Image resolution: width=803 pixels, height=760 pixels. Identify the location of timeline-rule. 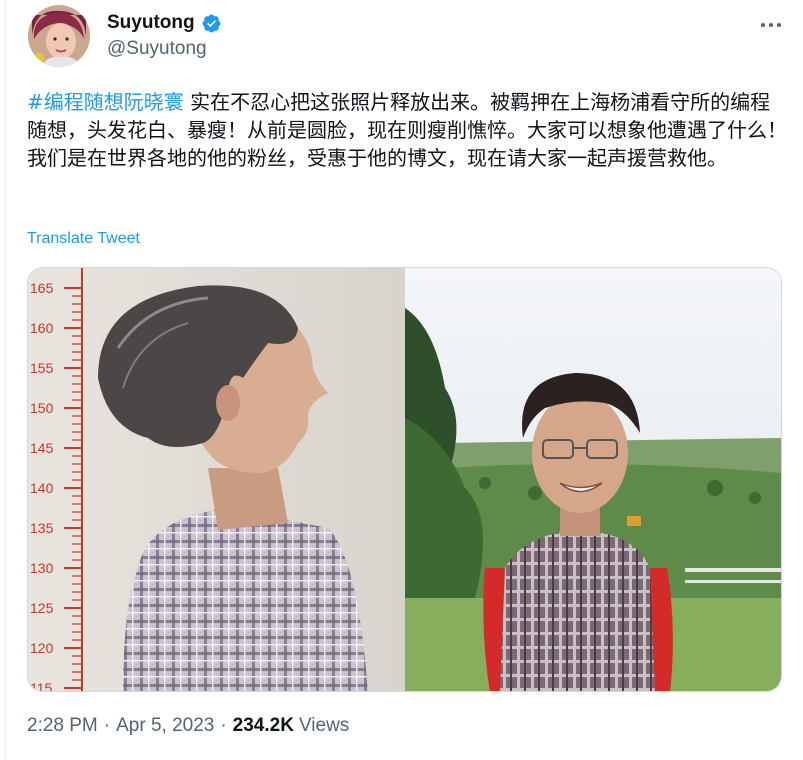
(5, 380).